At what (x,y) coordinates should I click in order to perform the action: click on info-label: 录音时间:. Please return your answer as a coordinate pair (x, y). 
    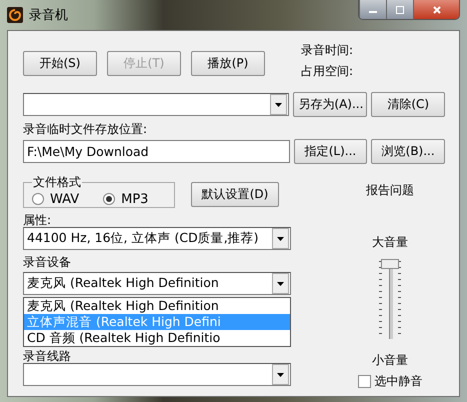
    Looking at the image, I should click on (327, 50).